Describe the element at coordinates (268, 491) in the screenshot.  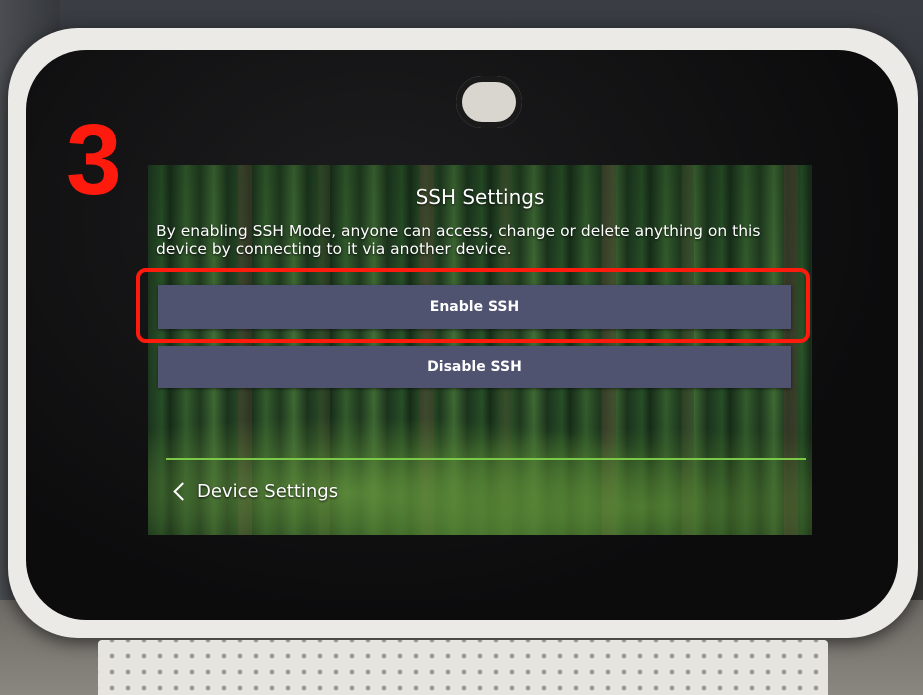
I see `back-label: Device Settings` at that location.